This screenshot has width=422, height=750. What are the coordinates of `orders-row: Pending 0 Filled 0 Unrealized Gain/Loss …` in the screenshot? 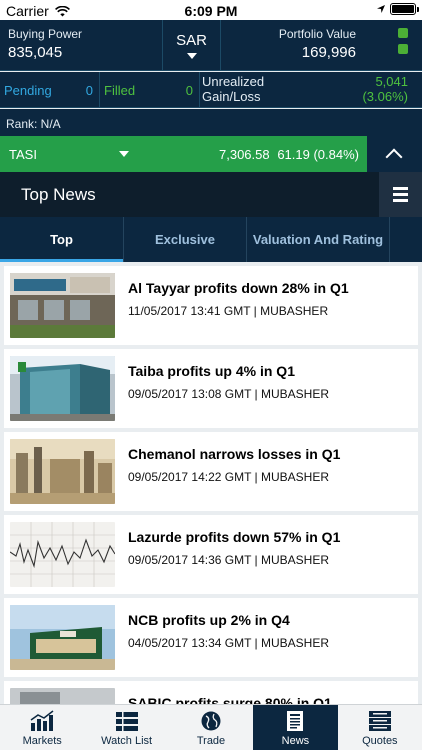 It's located at (211, 90).